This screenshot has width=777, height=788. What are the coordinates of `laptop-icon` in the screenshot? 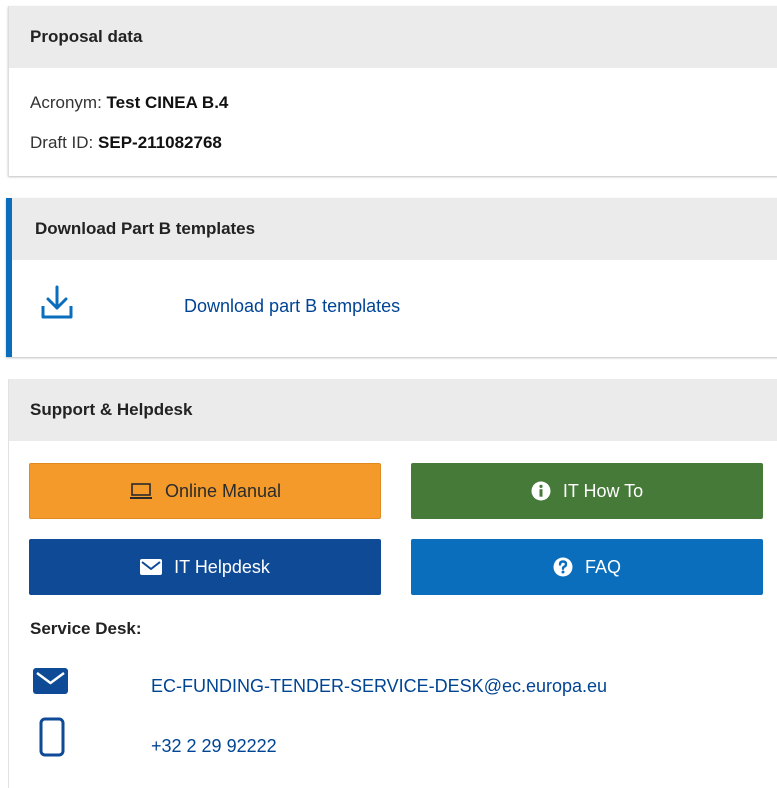 It's located at (141, 491).